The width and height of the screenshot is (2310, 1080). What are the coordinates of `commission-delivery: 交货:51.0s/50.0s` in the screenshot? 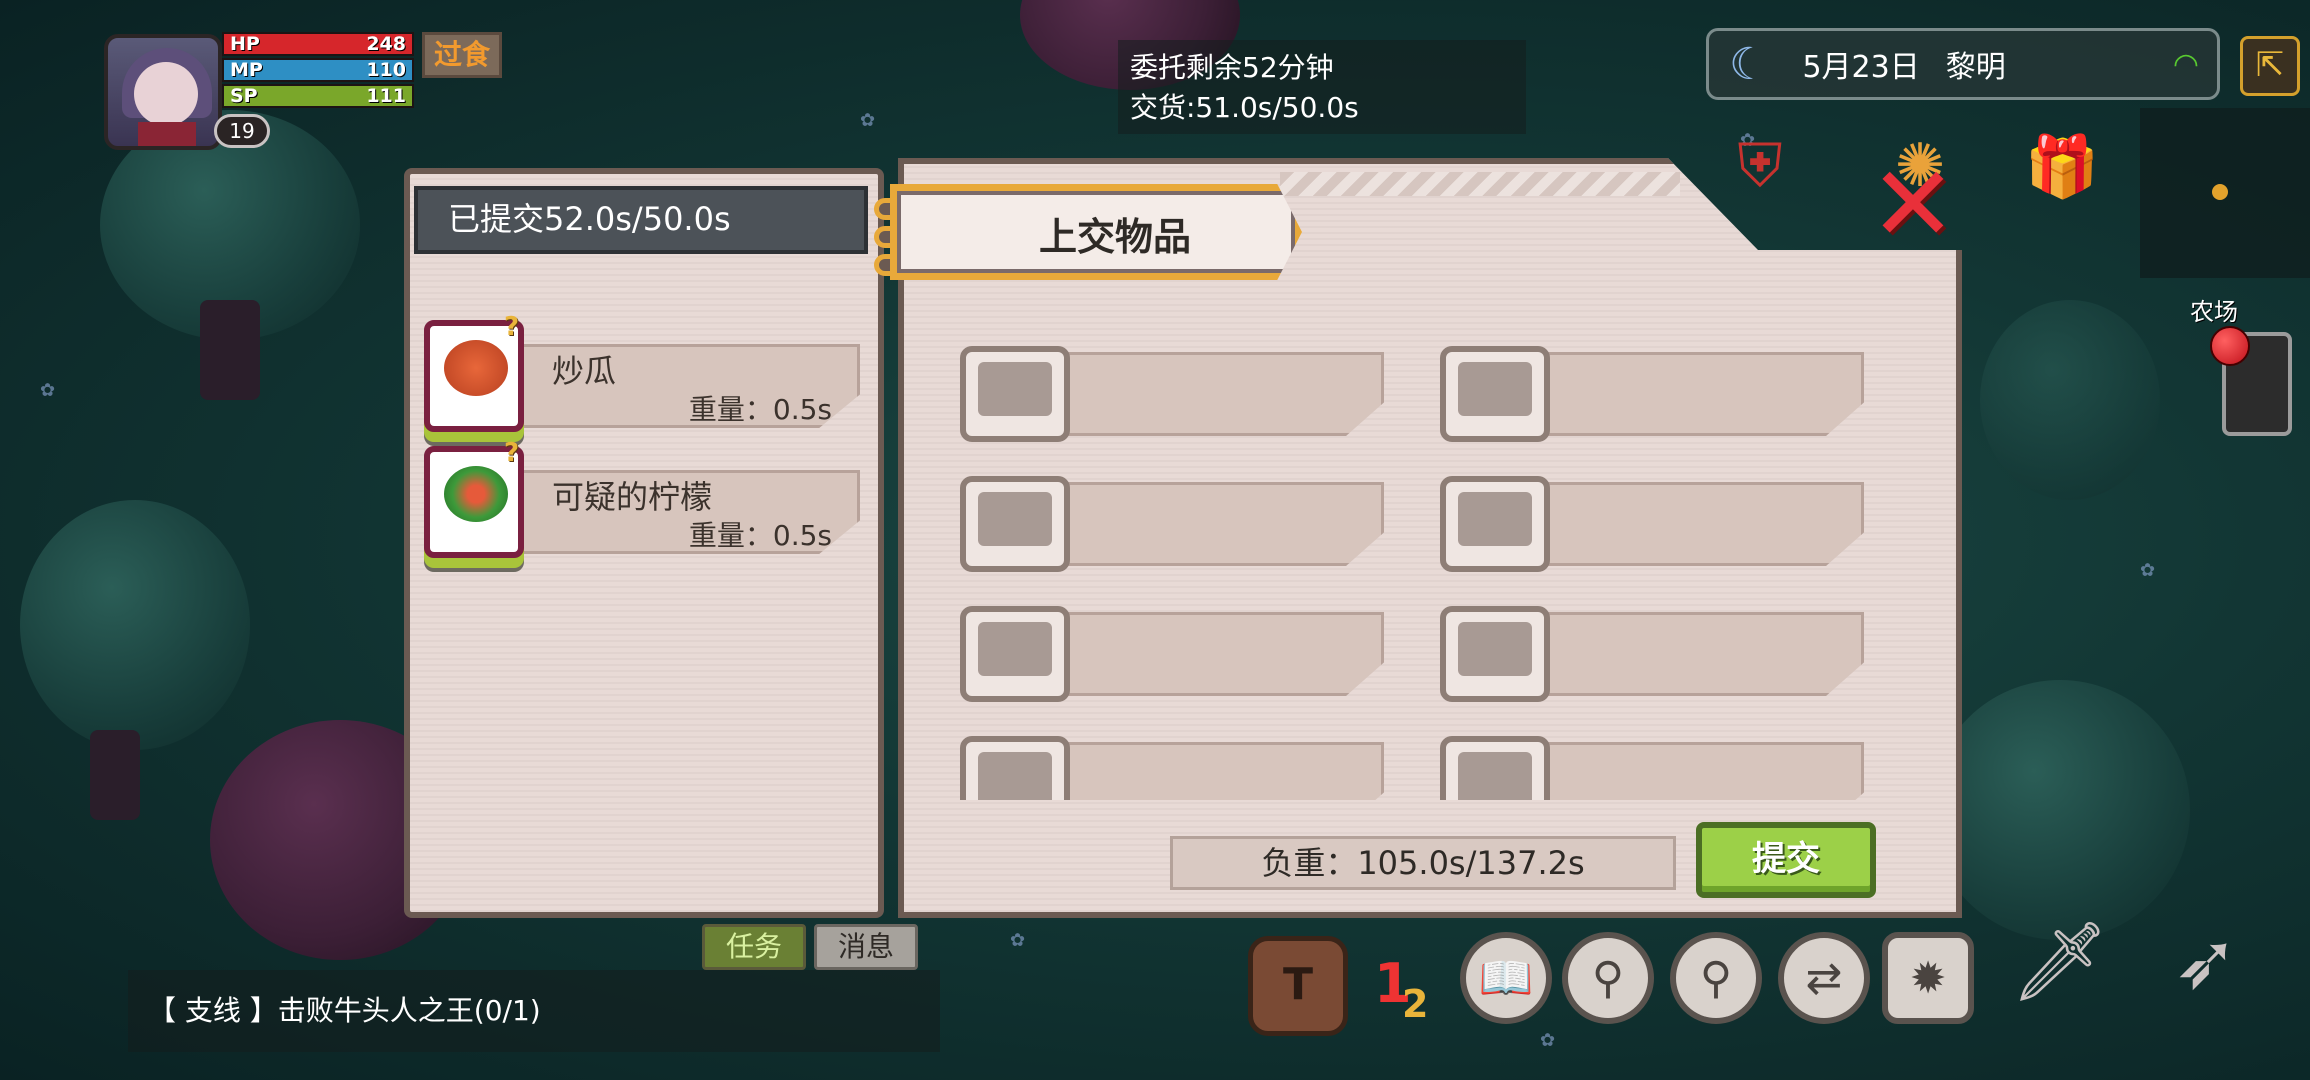 It's located at (1244, 107).